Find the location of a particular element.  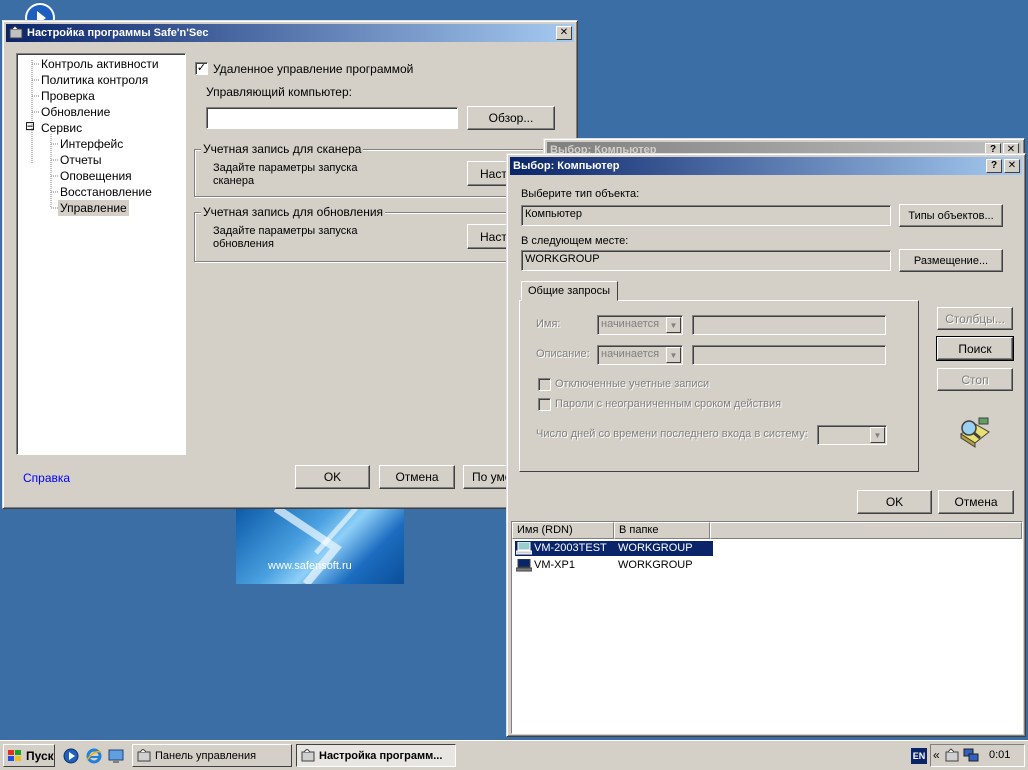

tray-network-icon is located at coordinates (971, 757).